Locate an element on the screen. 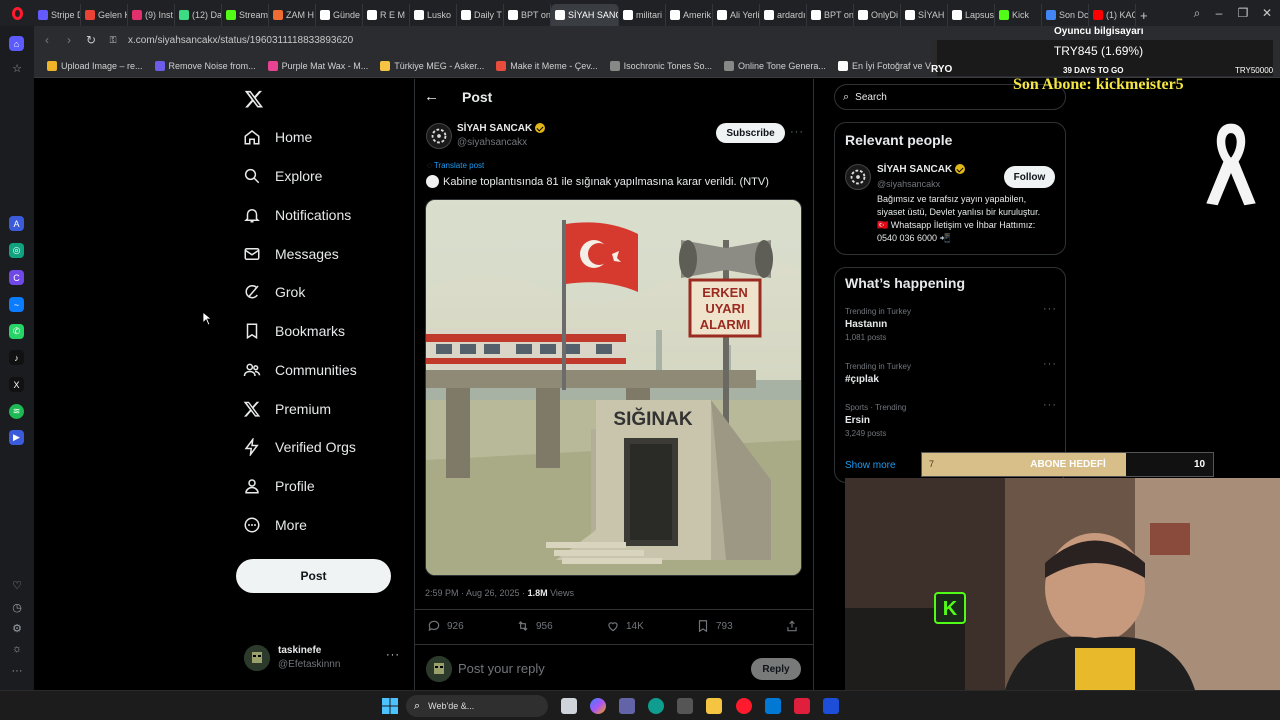 This screenshot has height=720, width=1280. chatgpt-icon: ◎ is located at coordinates (16, 250).